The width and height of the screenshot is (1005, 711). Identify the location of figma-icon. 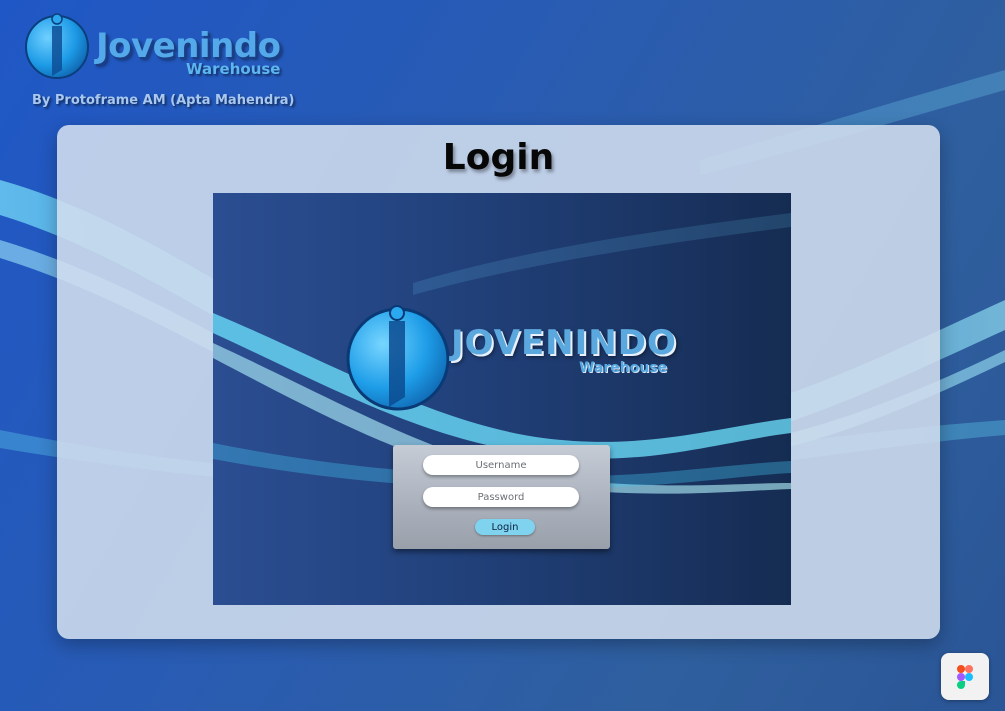
(965, 677).